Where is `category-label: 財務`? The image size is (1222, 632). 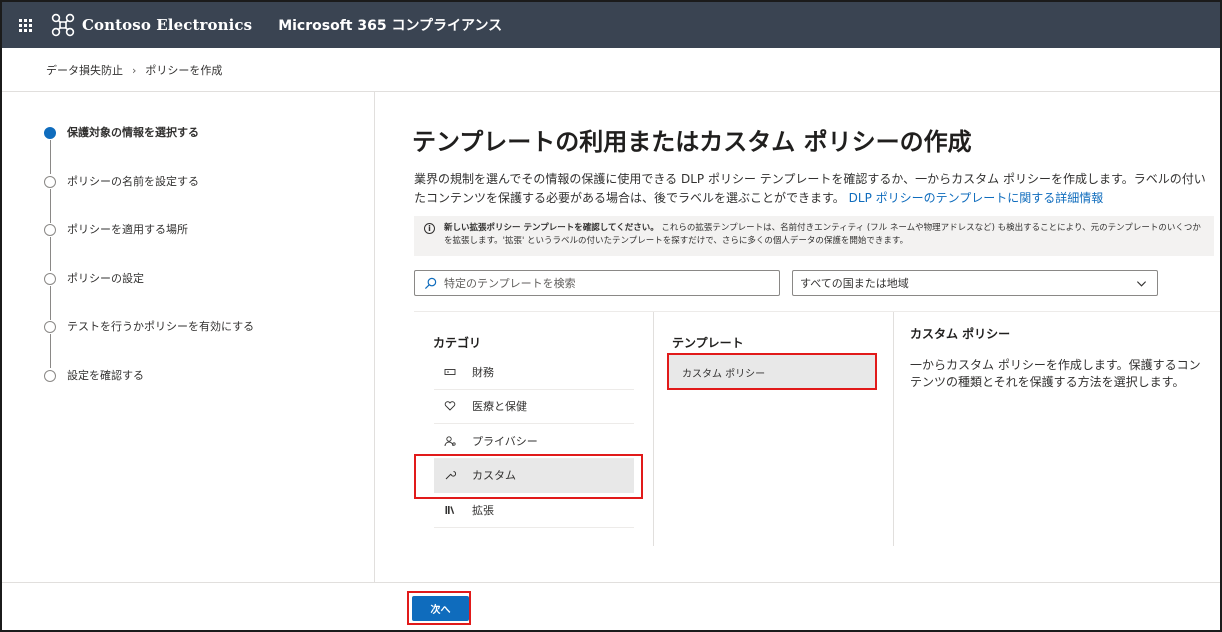
category-label: 財務 is located at coordinates (483, 372).